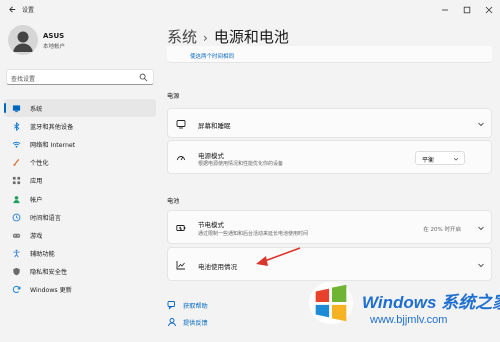  What do you see at coordinates (80, 163) in the screenshot?
I see `sidebar-item-brush: 个性化` at bounding box center [80, 163].